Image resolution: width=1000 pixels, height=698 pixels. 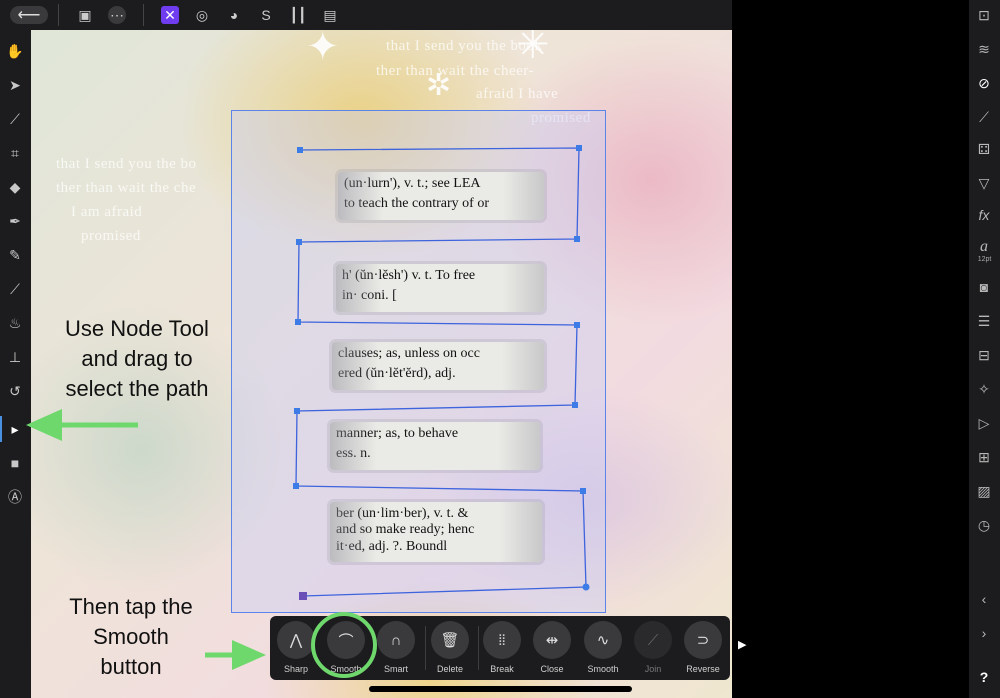 What do you see at coordinates (344, 645) in the screenshot?
I see `smooth-button-highlight` at bounding box center [344, 645].